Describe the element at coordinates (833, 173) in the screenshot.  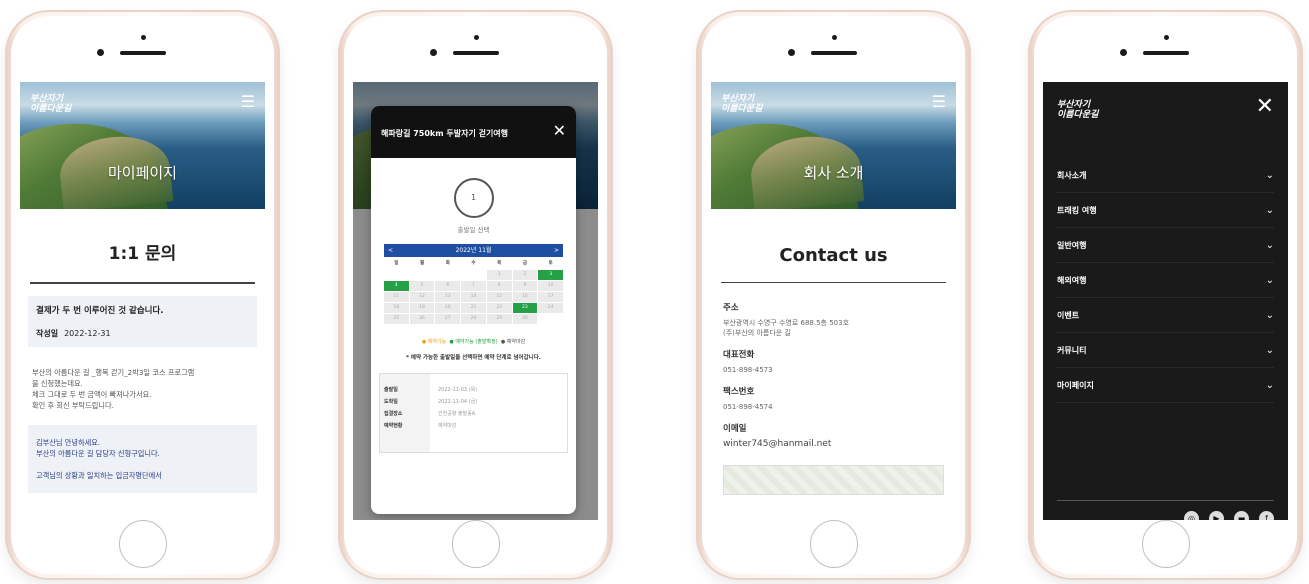
I see `page-title: 회사 소개` at that location.